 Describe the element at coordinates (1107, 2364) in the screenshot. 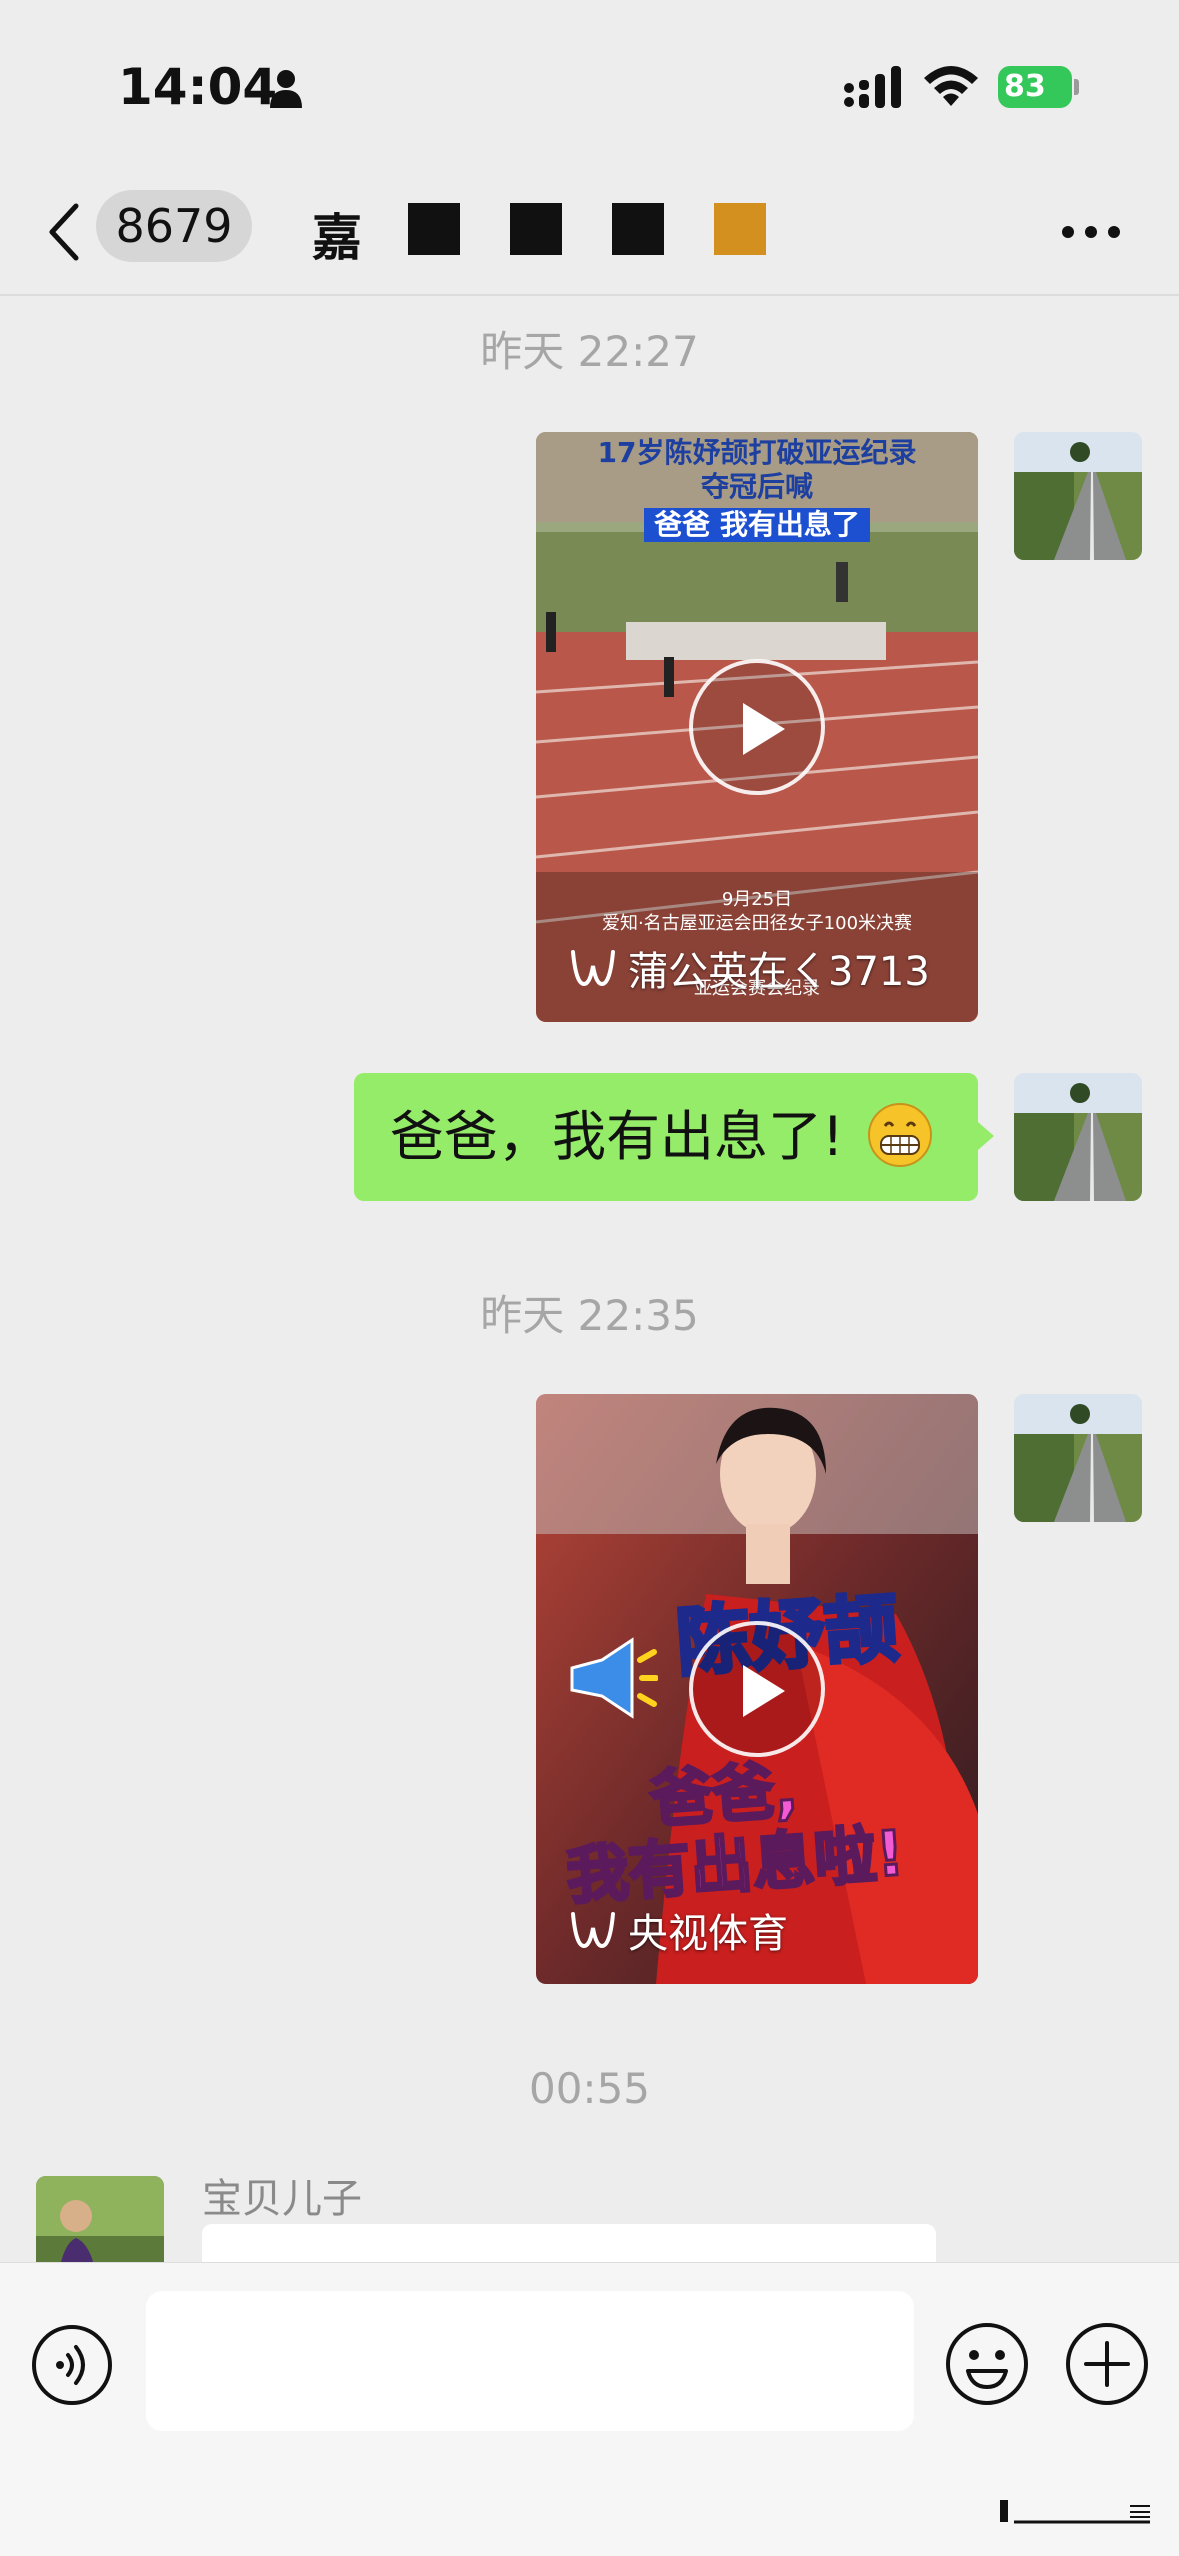

I see `plus-icon` at that location.